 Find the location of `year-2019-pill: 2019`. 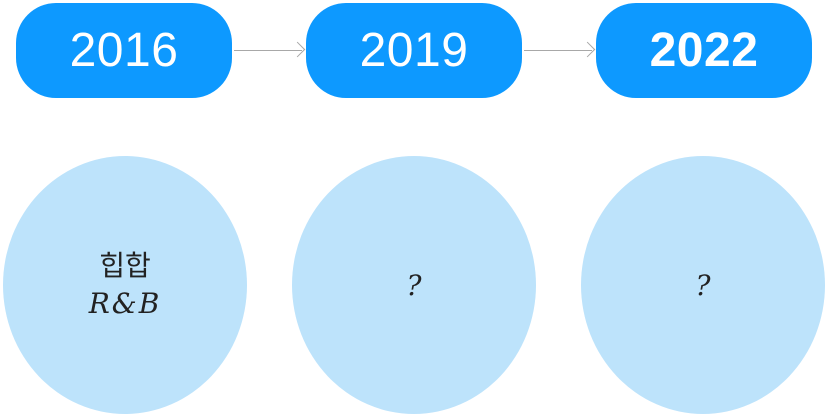

year-2019-pill: 2019 is located at coordinates (414, 50).